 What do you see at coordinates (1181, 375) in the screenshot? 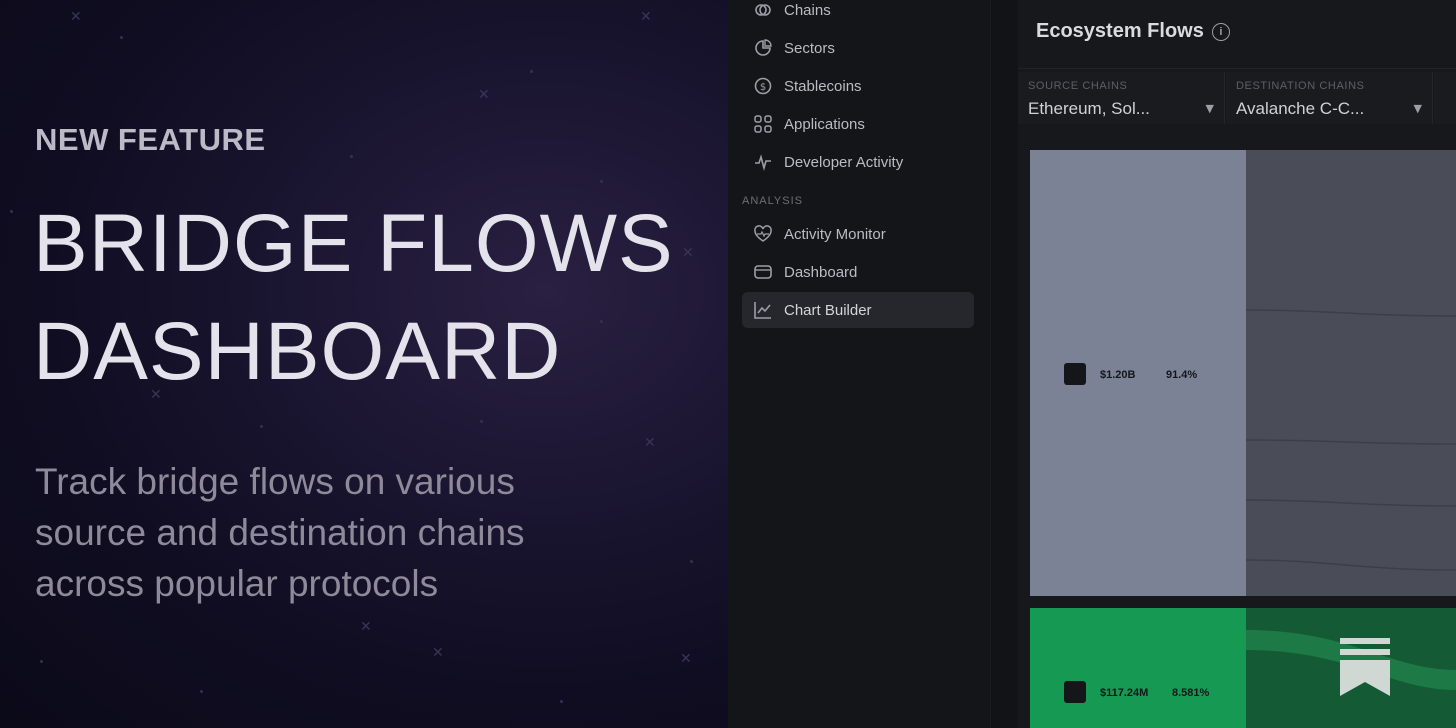
I see `node-share-label: 91.4%` at bounding box center [1181, 375].